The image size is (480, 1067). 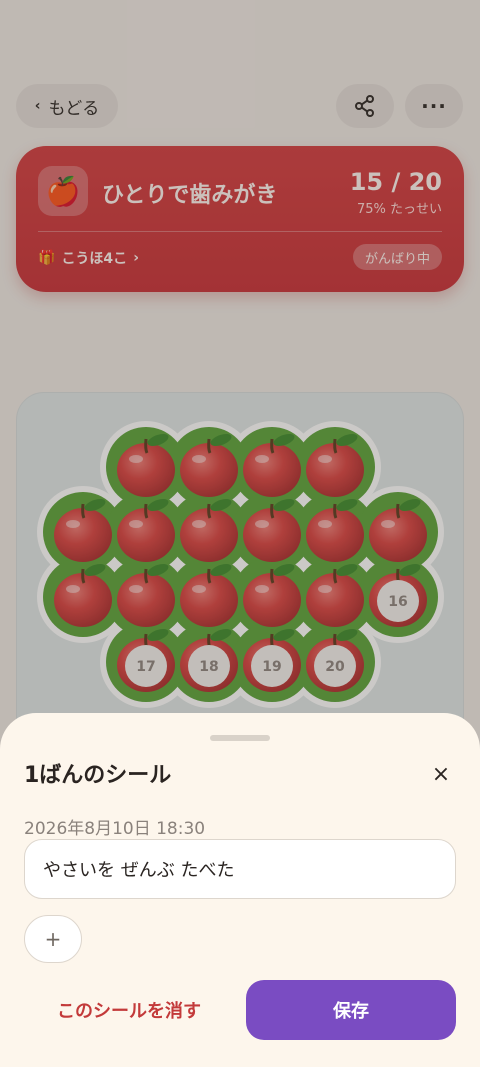 I want to click on add-button: +, so click(x=53, y=939).